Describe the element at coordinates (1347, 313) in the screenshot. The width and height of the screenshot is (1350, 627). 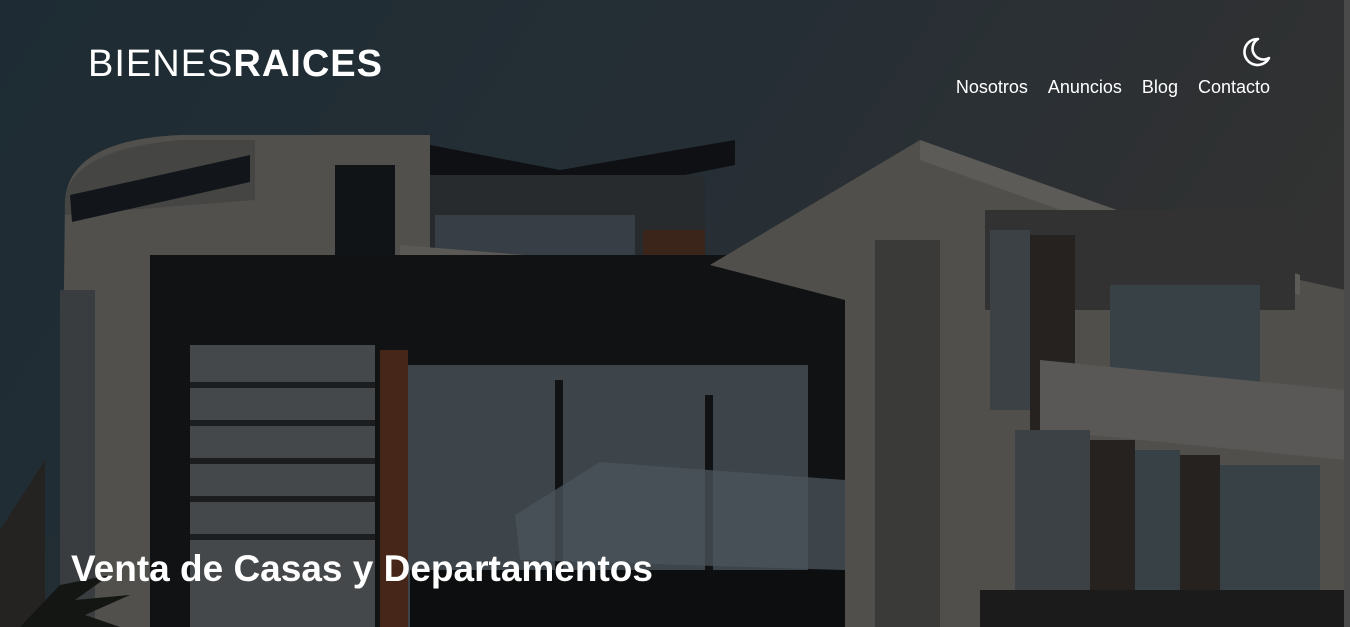
I see `page-scrollbar` at that location.